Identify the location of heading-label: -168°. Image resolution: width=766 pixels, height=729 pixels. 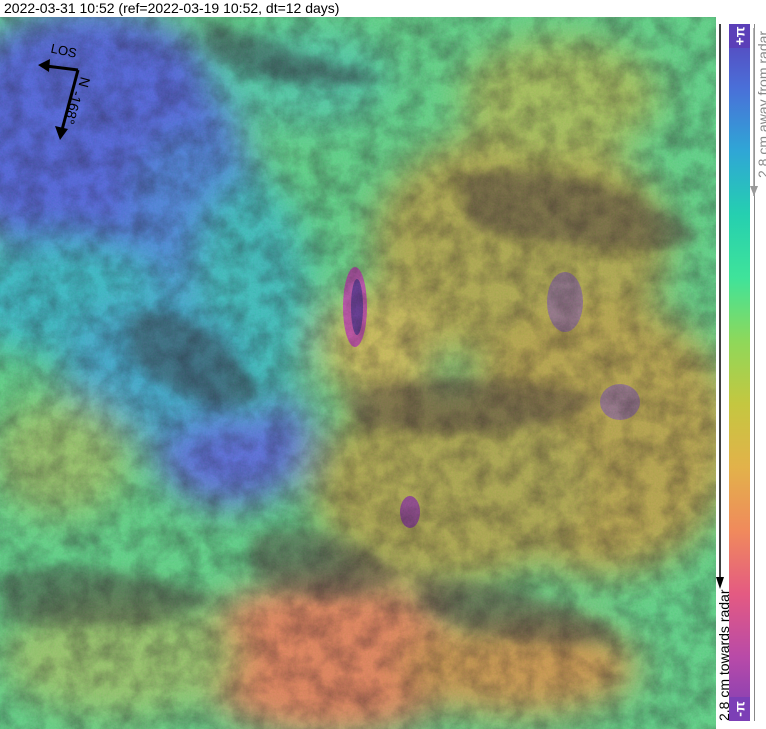
(73, 107).